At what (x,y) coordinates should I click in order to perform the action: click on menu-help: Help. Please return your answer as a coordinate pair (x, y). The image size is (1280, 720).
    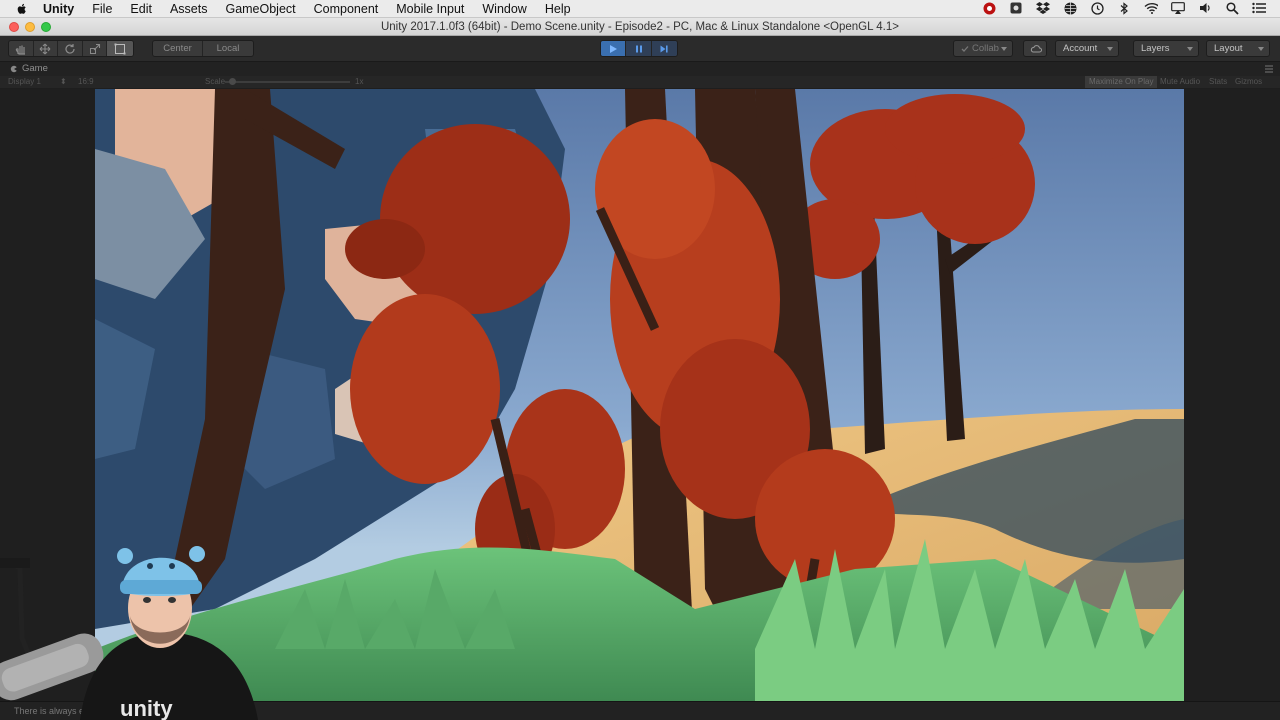
    Looking at the image, I should click on (558, 9).